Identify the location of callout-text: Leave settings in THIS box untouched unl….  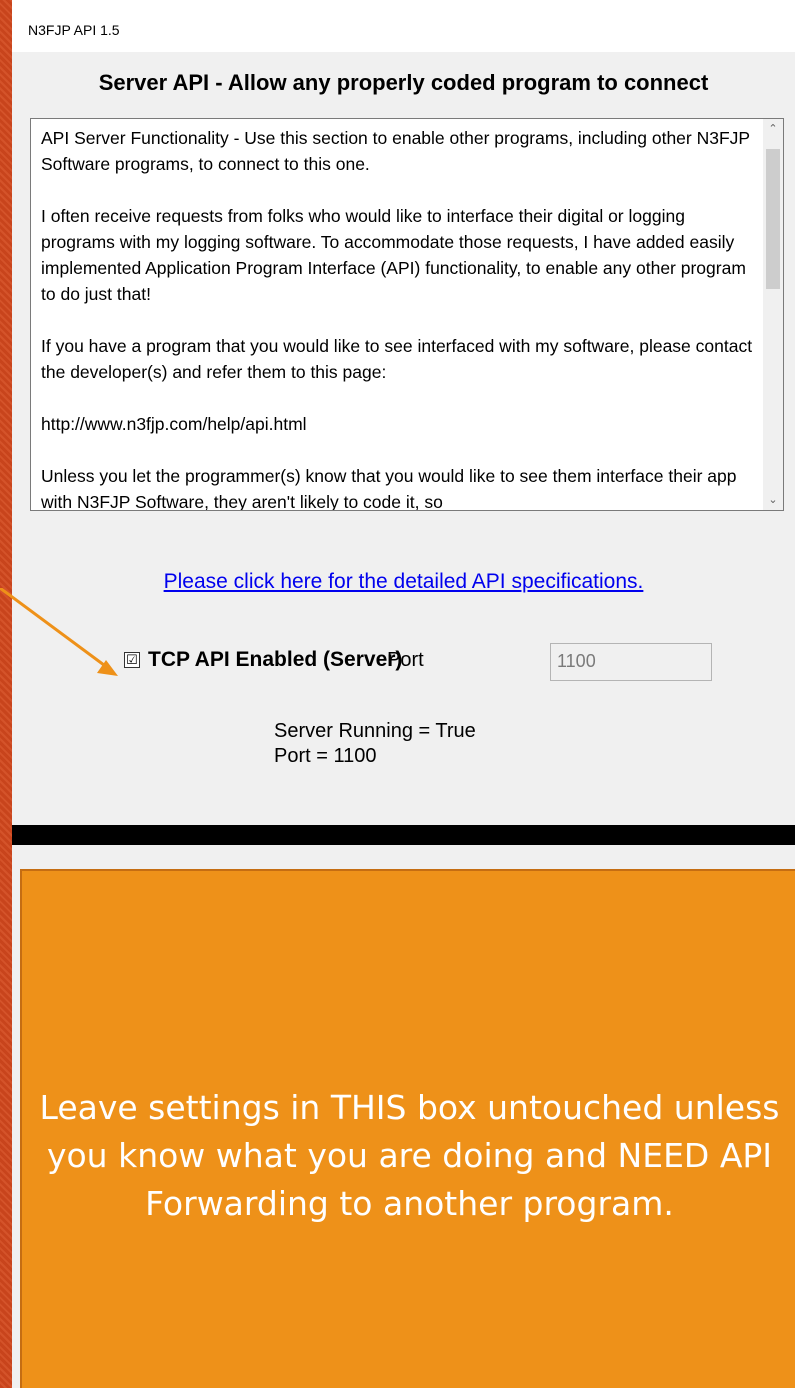
(409, 1155).